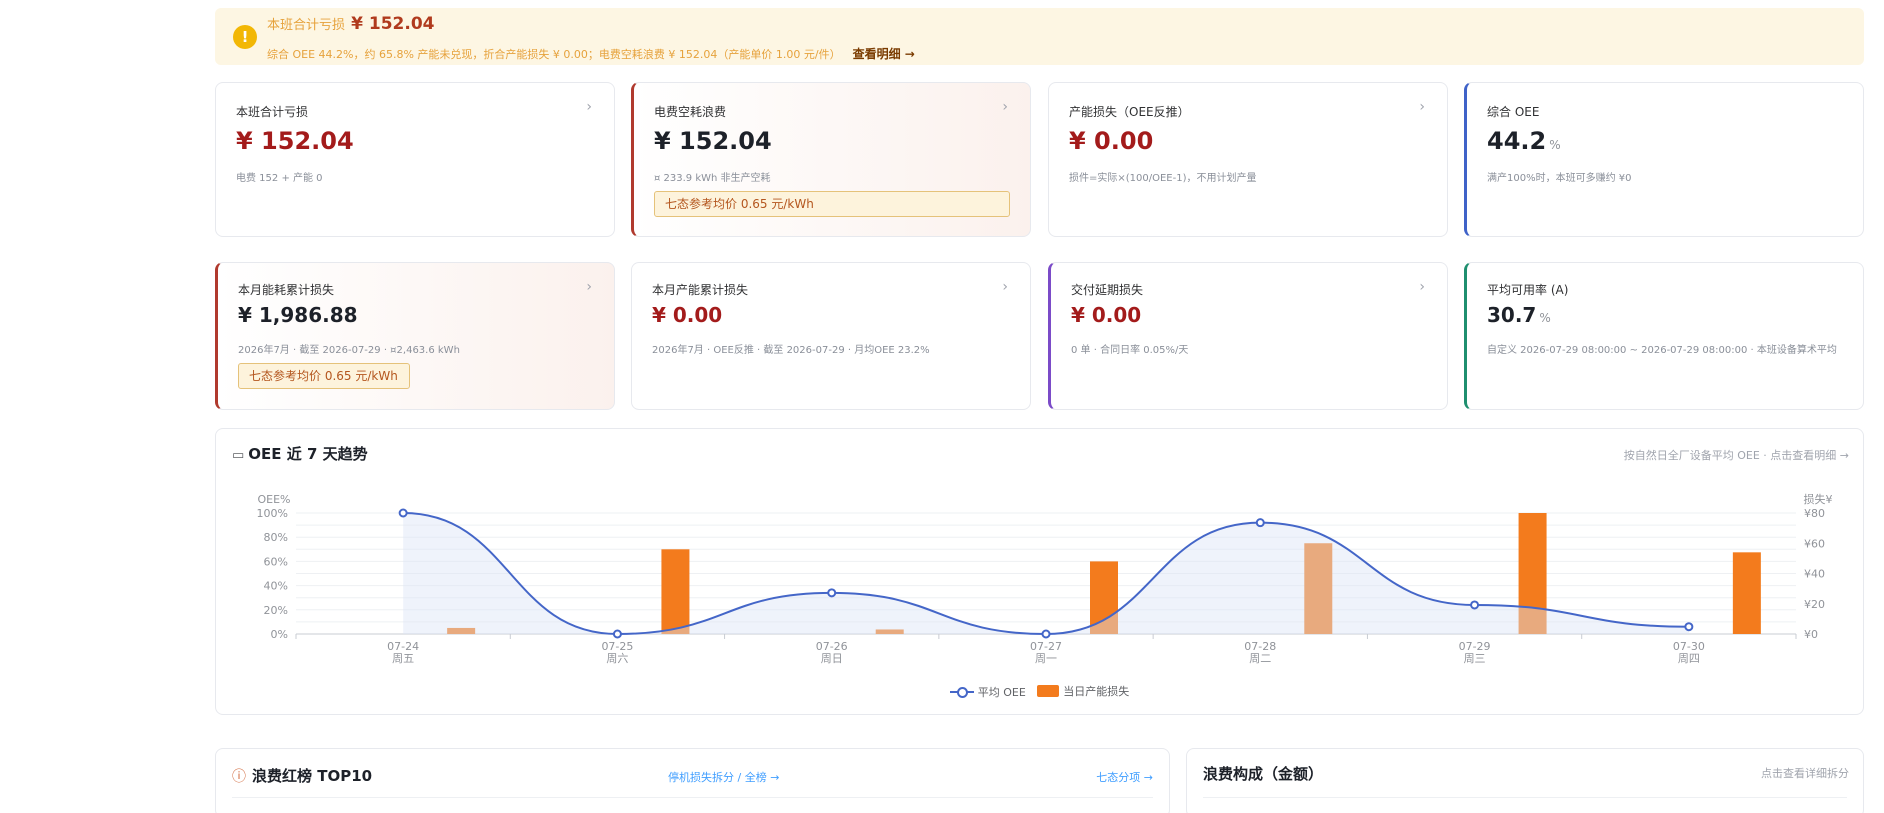  Describe the element at coordinates (1107, 290) in the screenshot. I see `card-label: 交付延期损失` at that location.